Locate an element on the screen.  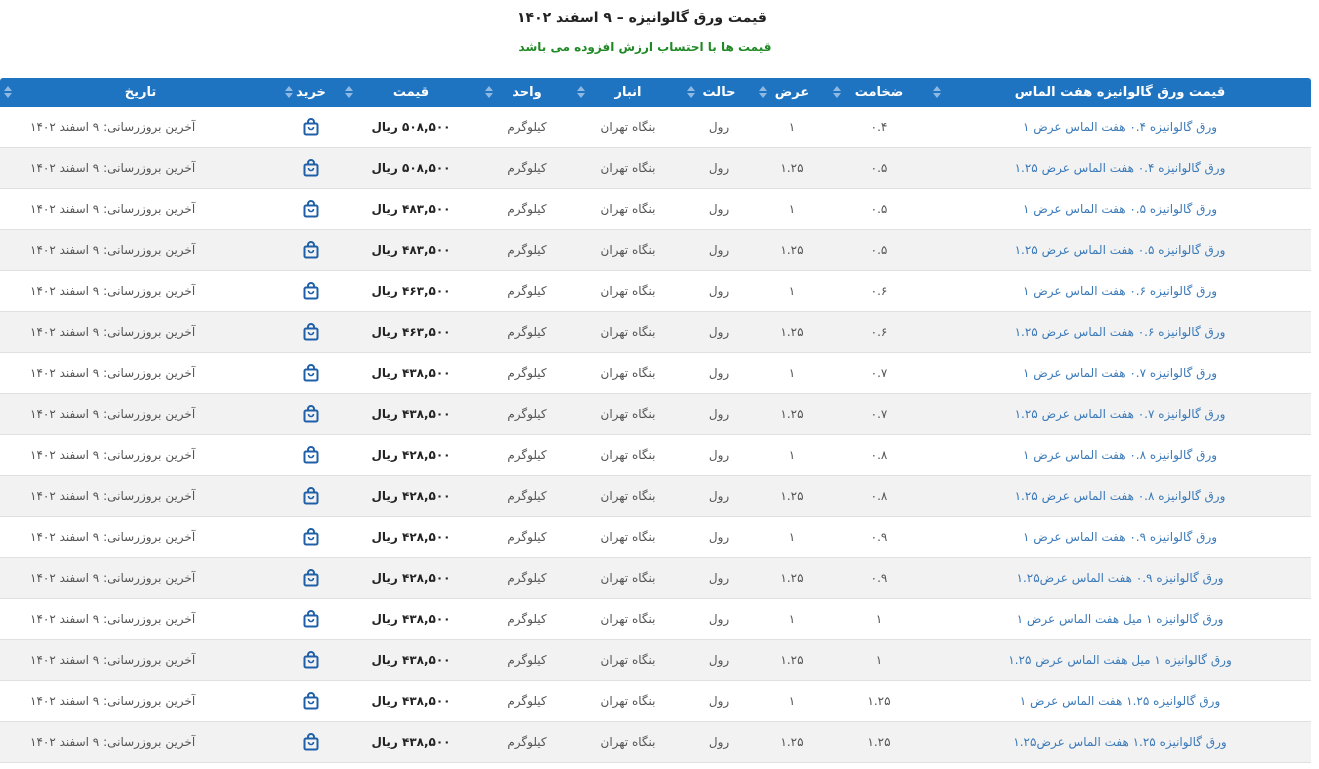
cell-name: ورق گالوانیزه ۰.۵ هفت الماس عرض ۱.۲۵ is located at coordinates (1120, 250).